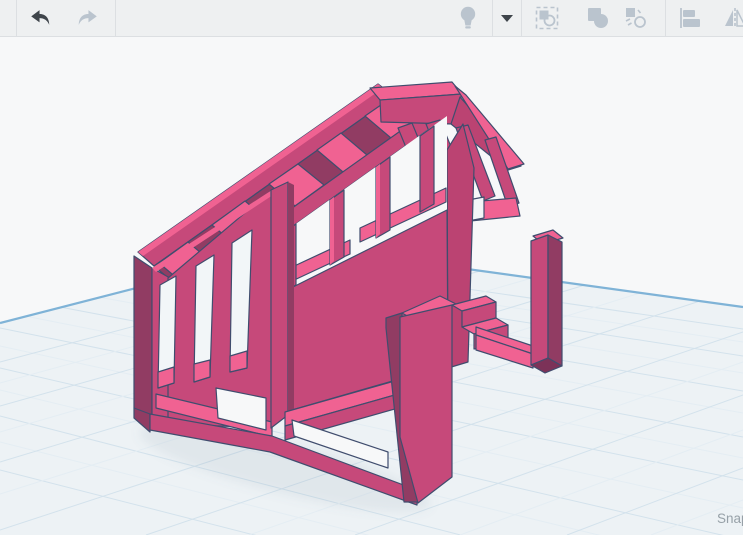 The width and height of the screenshot is (743, 535). I want to click on undo-button, so click(40, 18).